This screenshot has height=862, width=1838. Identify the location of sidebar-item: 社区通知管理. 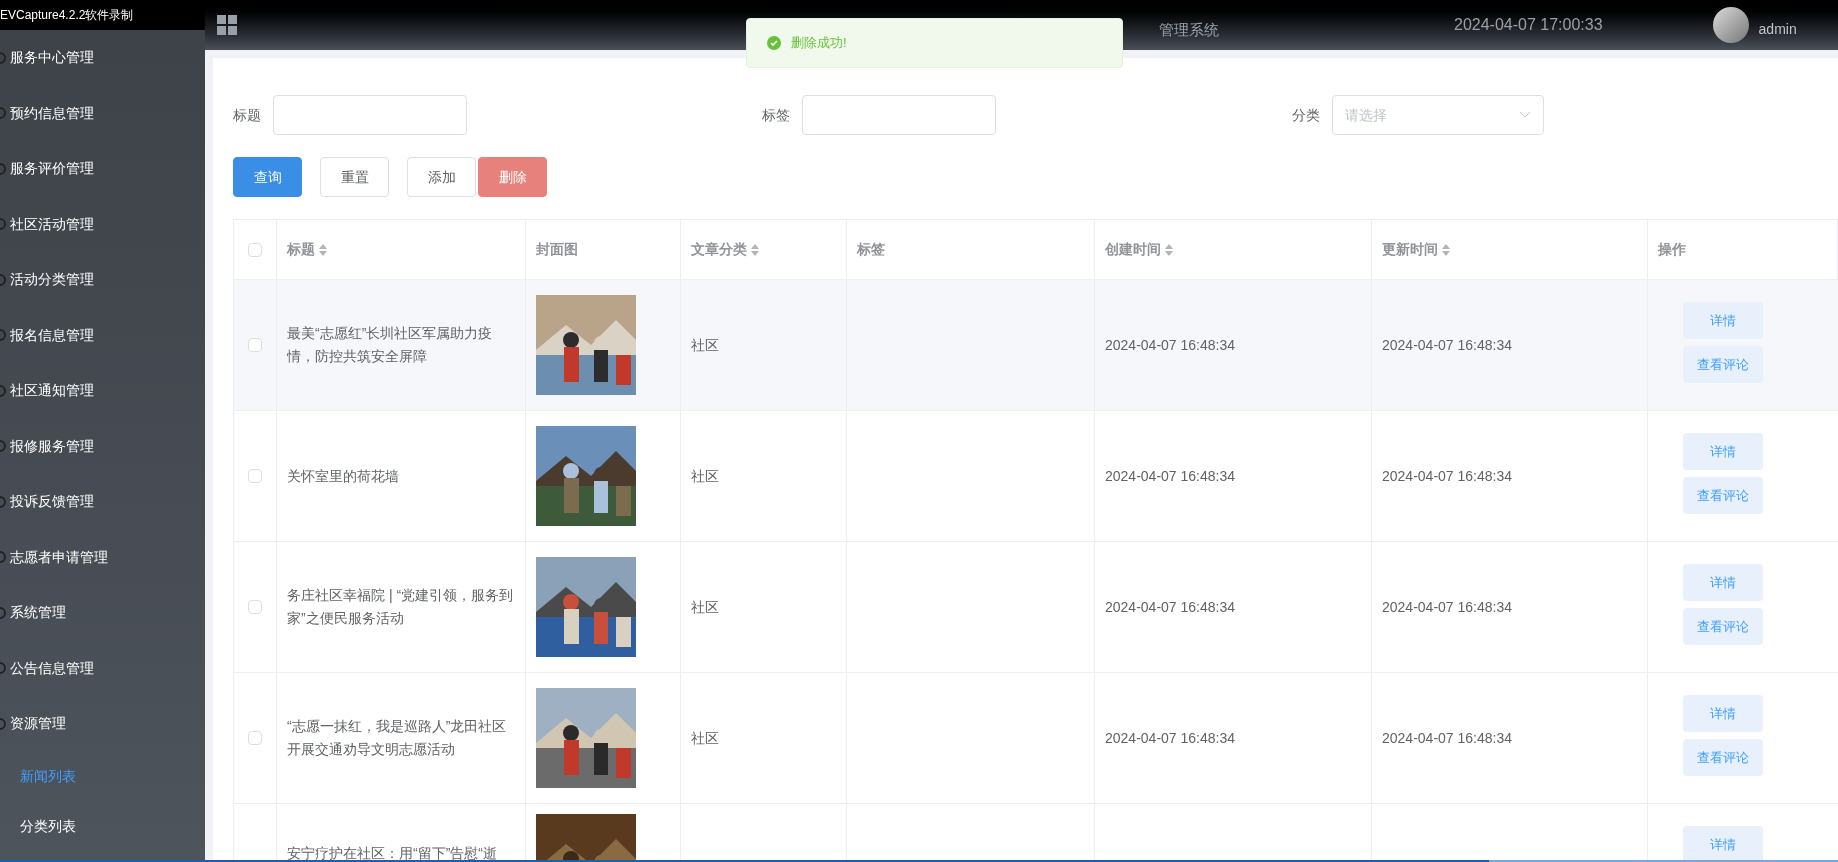
(102, 391).